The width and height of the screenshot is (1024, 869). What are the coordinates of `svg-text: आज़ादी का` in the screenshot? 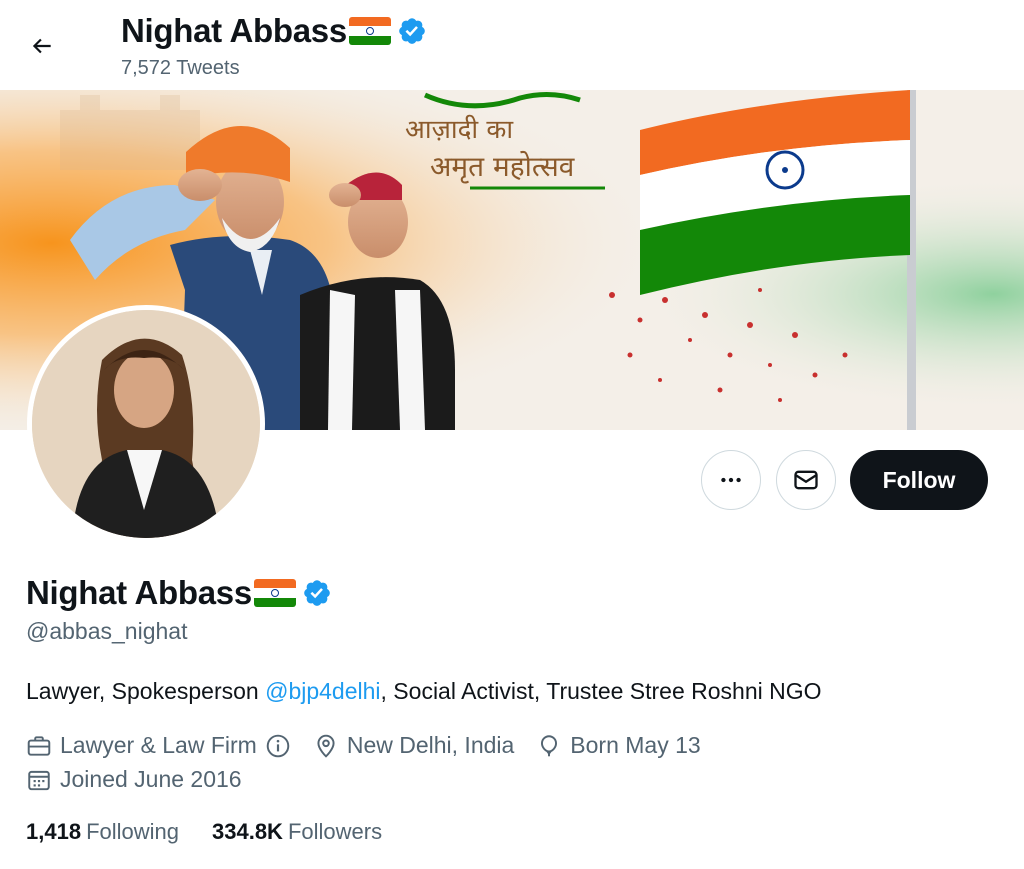 It's located at (459, 129).